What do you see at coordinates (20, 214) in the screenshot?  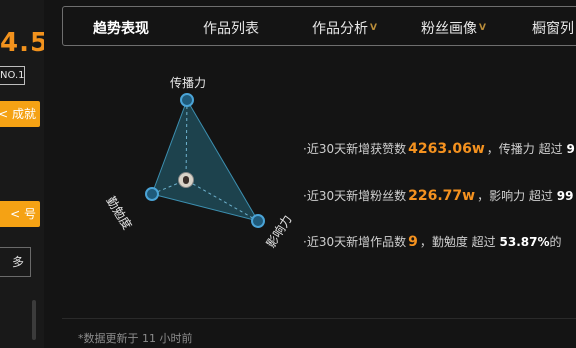 I see `bind-account-button: 号 >` at bounding box center [20, 214].